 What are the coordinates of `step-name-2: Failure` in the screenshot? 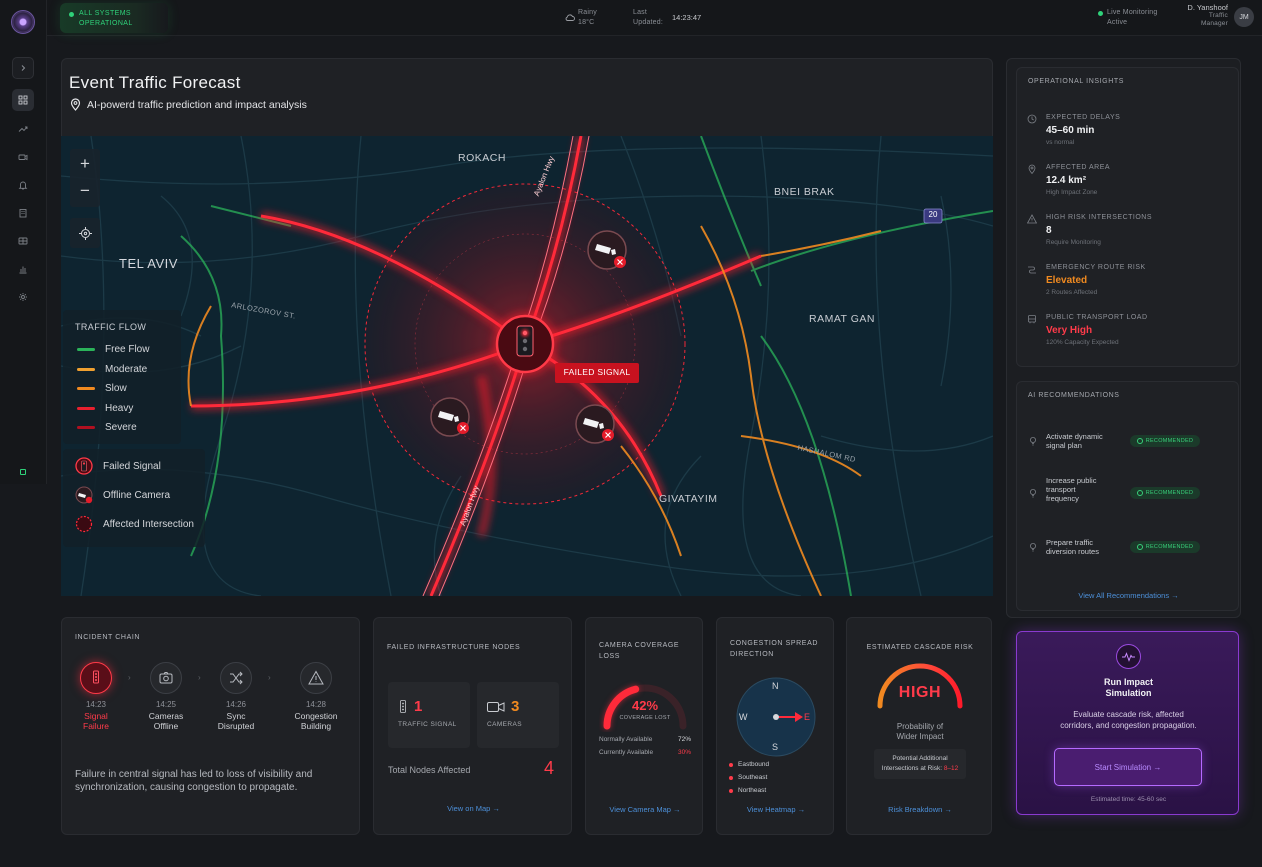 It's located at (96, 726).